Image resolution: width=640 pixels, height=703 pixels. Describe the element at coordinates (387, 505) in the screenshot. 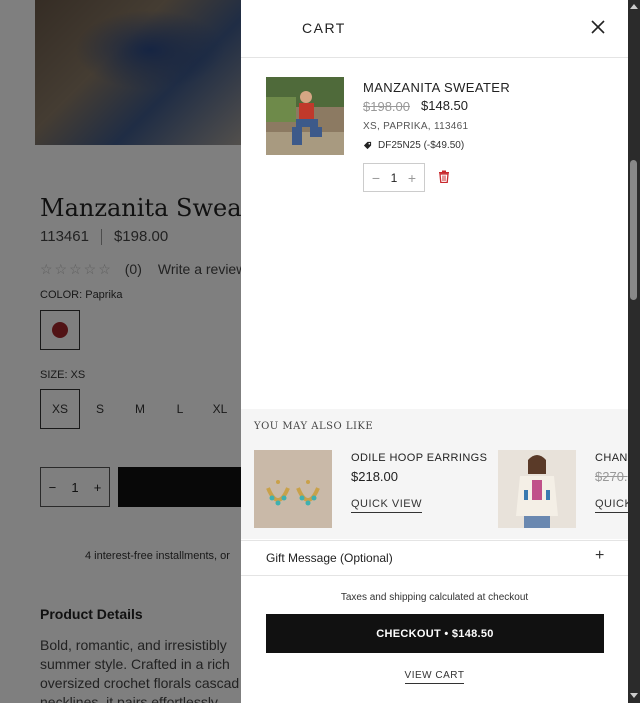

I see `quick-view-button: QUICK VIEW` at that location.